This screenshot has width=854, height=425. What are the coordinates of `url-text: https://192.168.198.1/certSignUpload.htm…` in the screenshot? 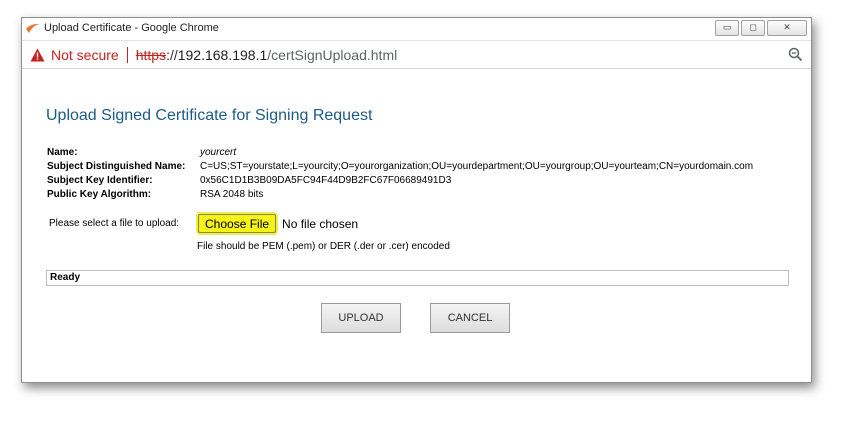 It's located at (267, 55).